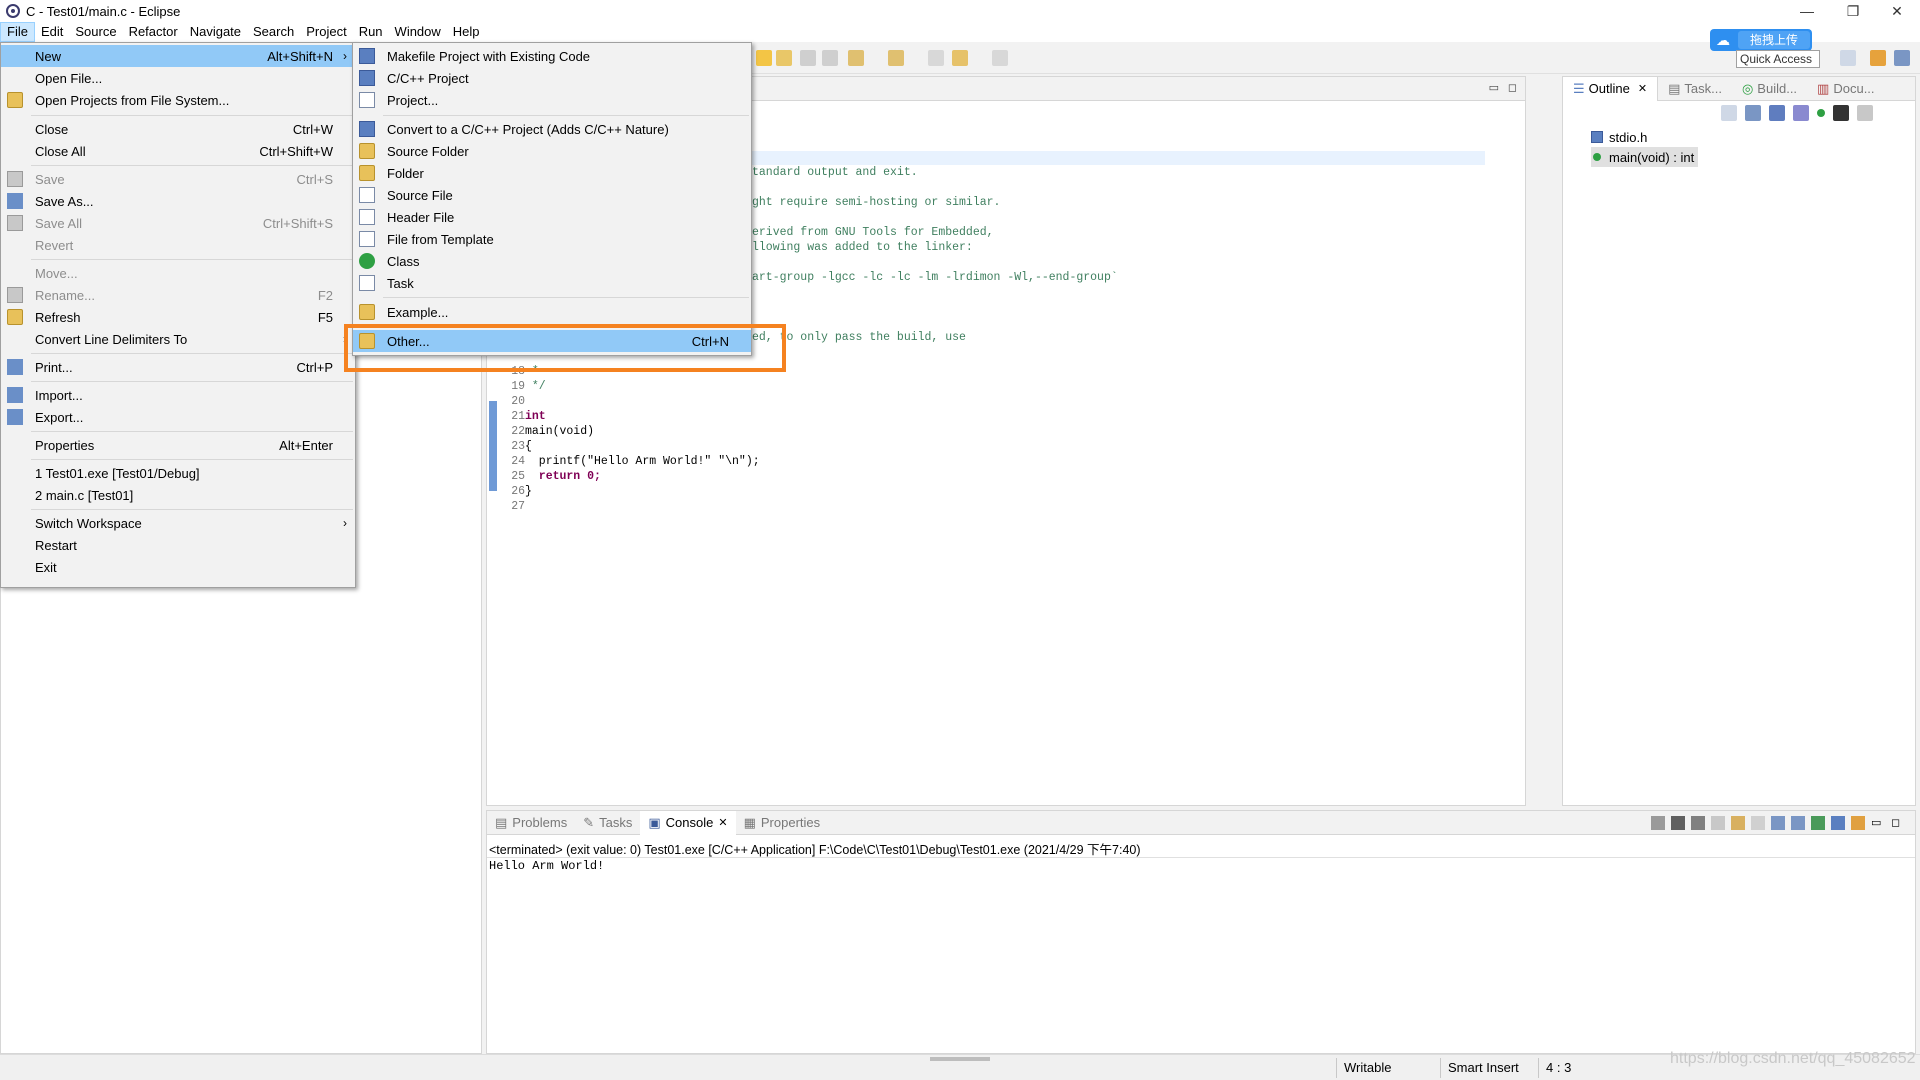 This screenshot has width=1920, height=1080. Describe the element at coordinates (371, 32) in the screenshot. I see `menu-run: Run` at that location.